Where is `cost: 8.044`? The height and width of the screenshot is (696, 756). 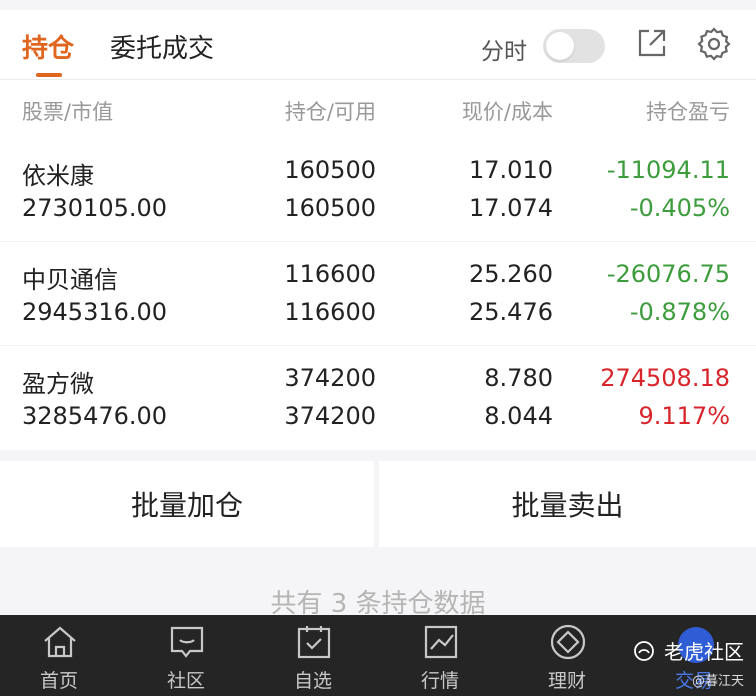
cost: 8.044 is located at coordinates (518, 416).